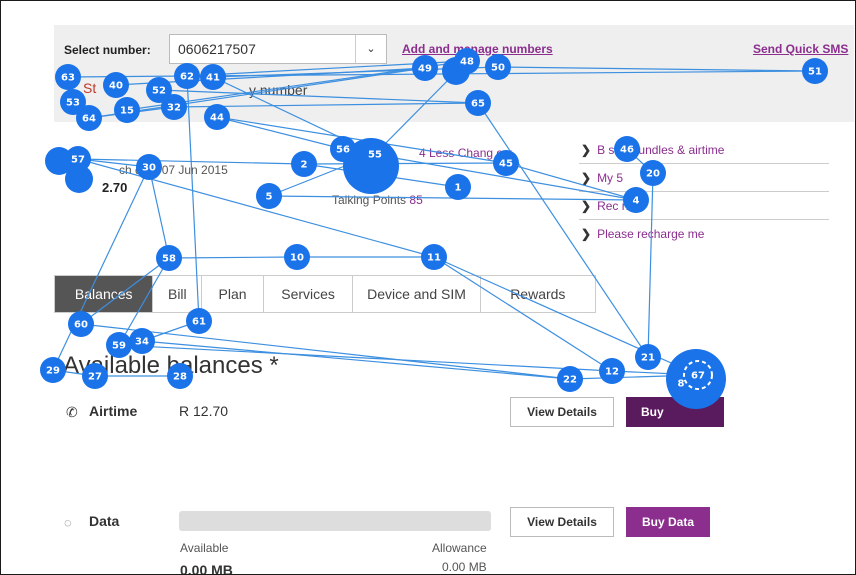 This screenshot has width=856, height=575. Describe the element at coordinates (217, 49) in the screenshot. I see `selected-number: 0606217507` at that location.